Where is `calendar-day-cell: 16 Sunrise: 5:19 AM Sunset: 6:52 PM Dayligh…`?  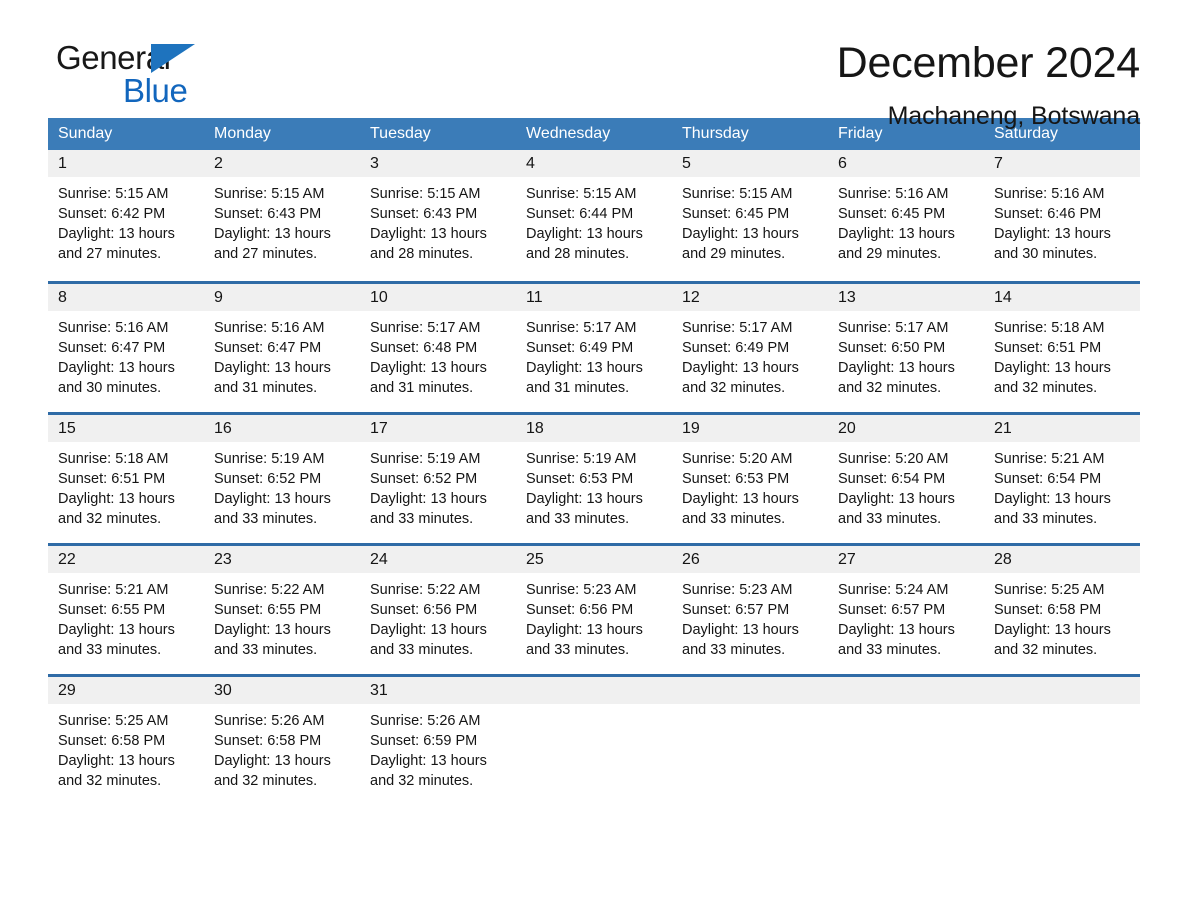 calendar-day-cell: 16 Sunrise: 5:19 AM Sunset: 6:52 PM Dayligh… is located at coordinates (282, 479).